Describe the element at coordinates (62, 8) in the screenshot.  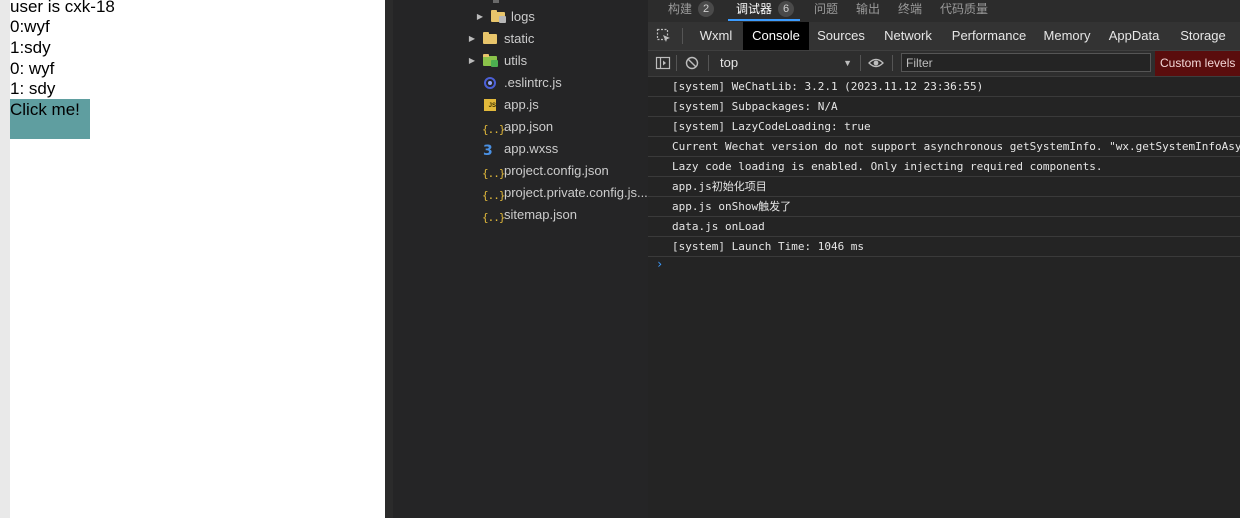
I see `sim-text-user: user is cxk-18` at that location.